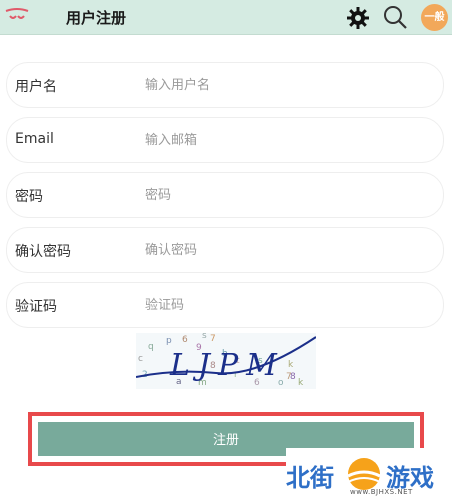 The width and height of the screenshot is (452, 500). I want to click on captcha-text: LJPM, so click(227, 365).